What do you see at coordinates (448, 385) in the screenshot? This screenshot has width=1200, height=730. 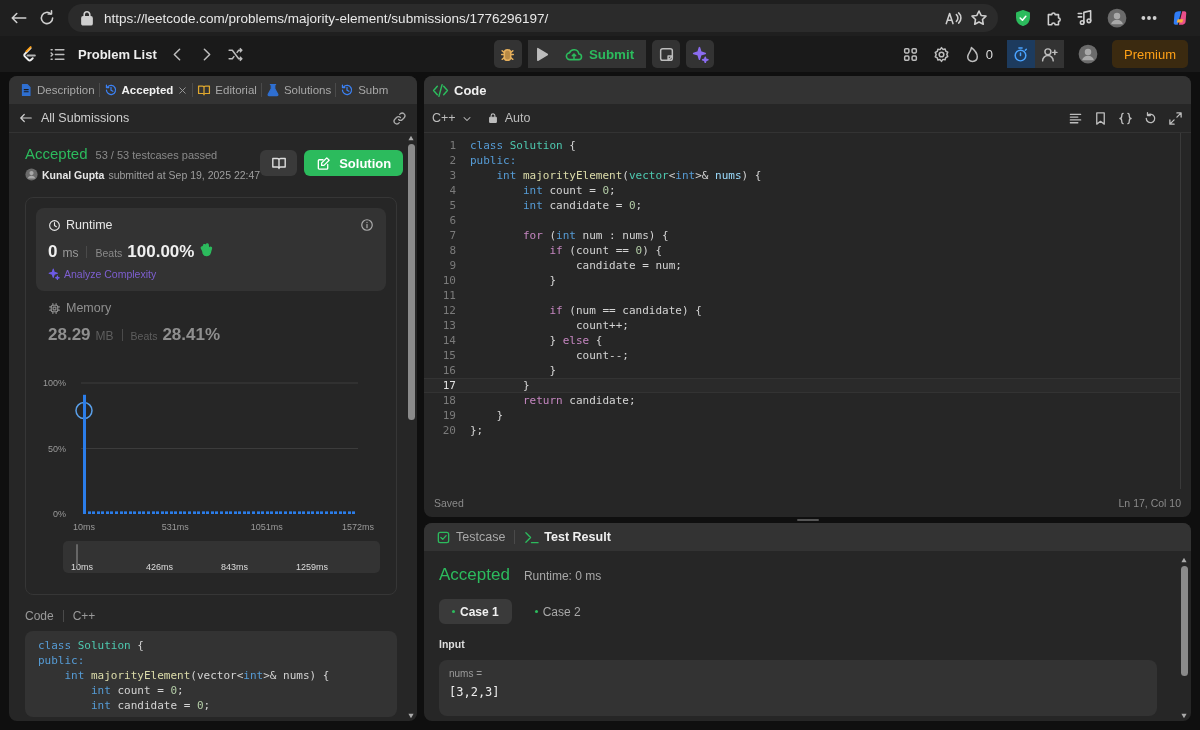 I see `line-number: 17` at bounding box center [448, 385].